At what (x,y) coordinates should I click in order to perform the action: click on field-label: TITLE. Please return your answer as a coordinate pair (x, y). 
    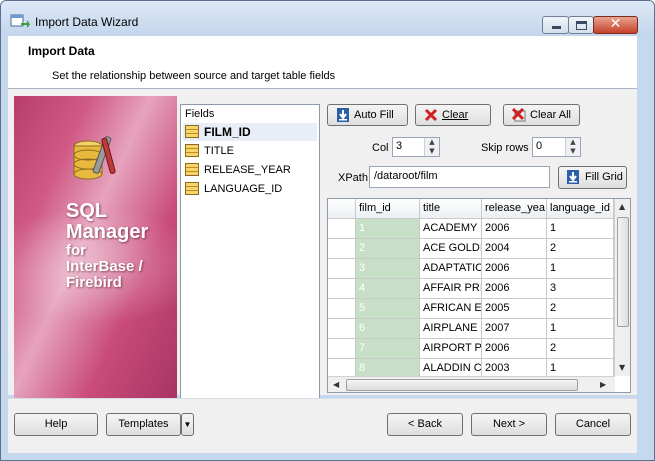
    Looking at the image, I should click on (219, 151).